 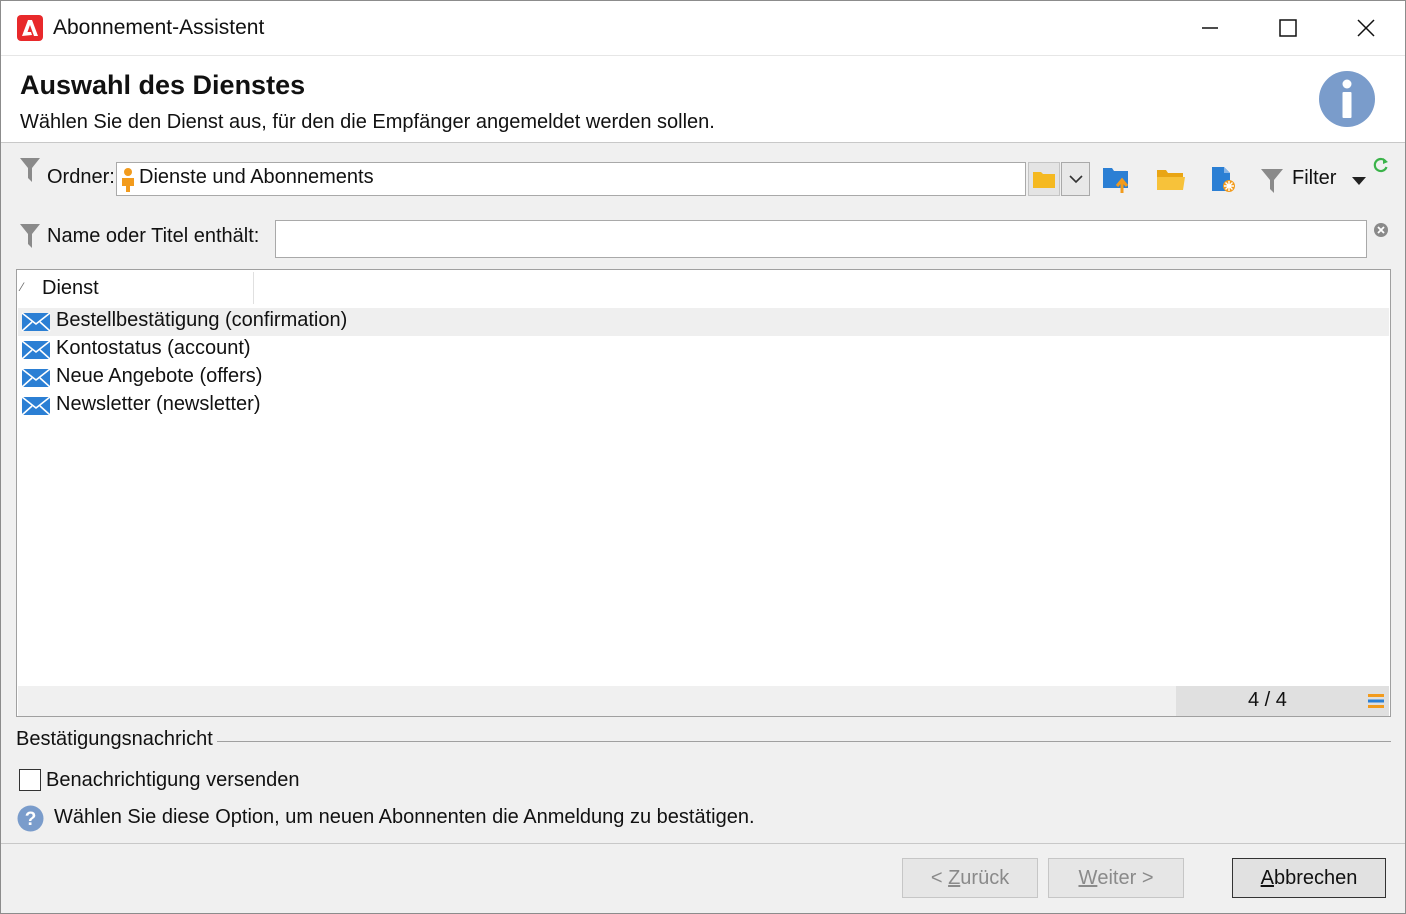 I want to click on name-filter-input, so click(x=821, y=239).